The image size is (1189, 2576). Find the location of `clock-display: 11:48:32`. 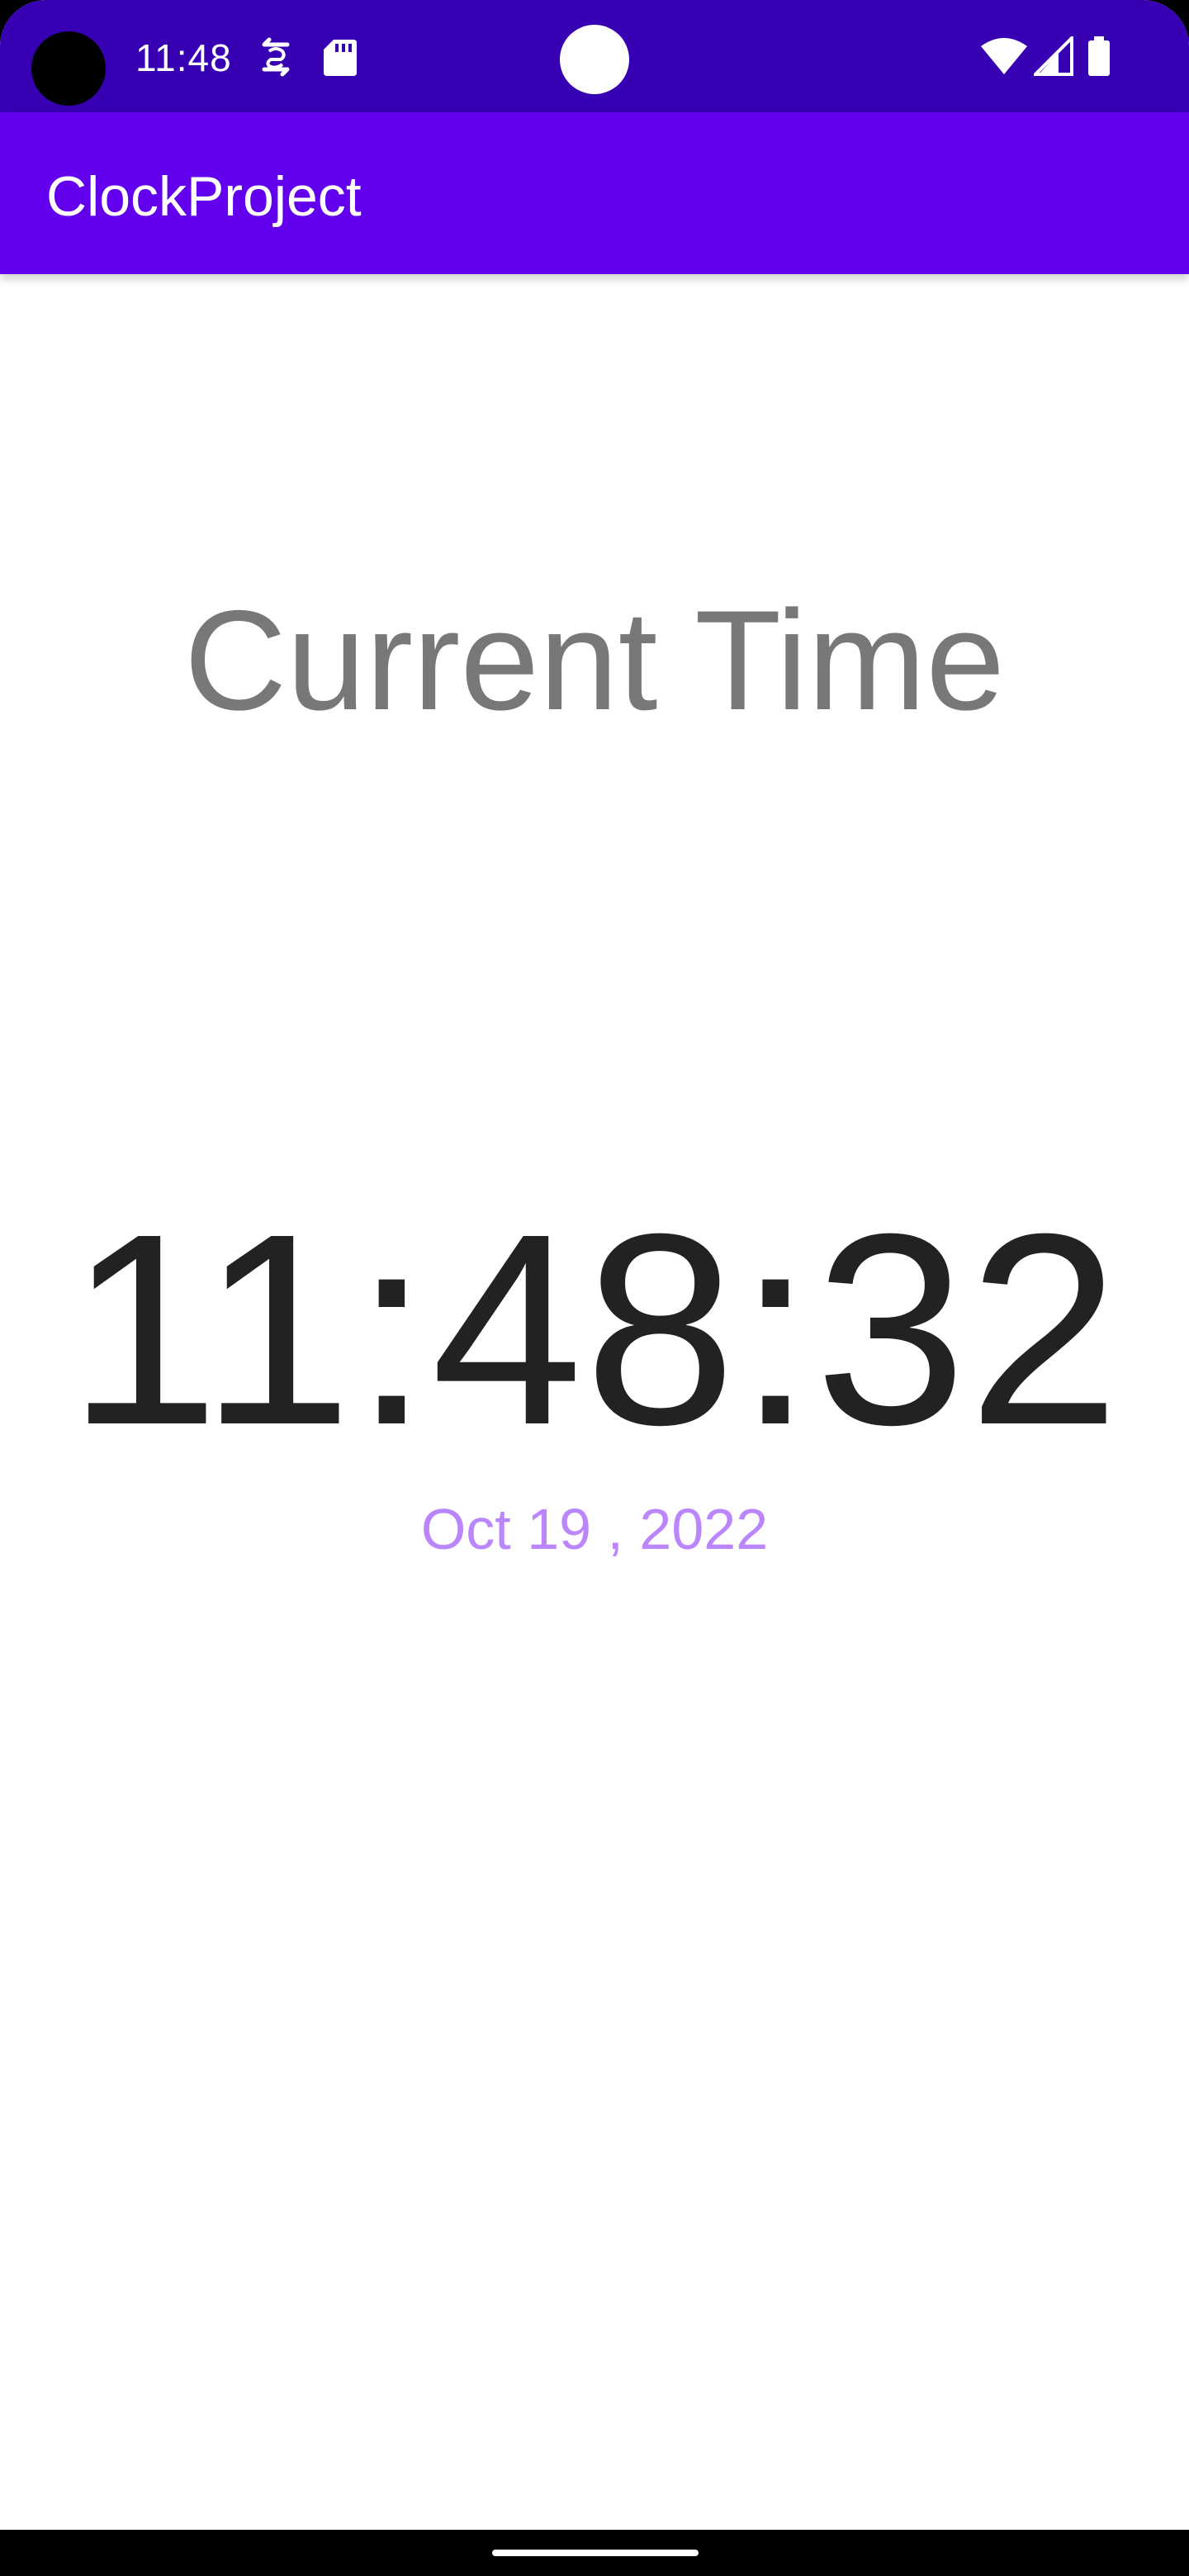

clock-display: 11:48:32 is located at coordinates (594, 1329).